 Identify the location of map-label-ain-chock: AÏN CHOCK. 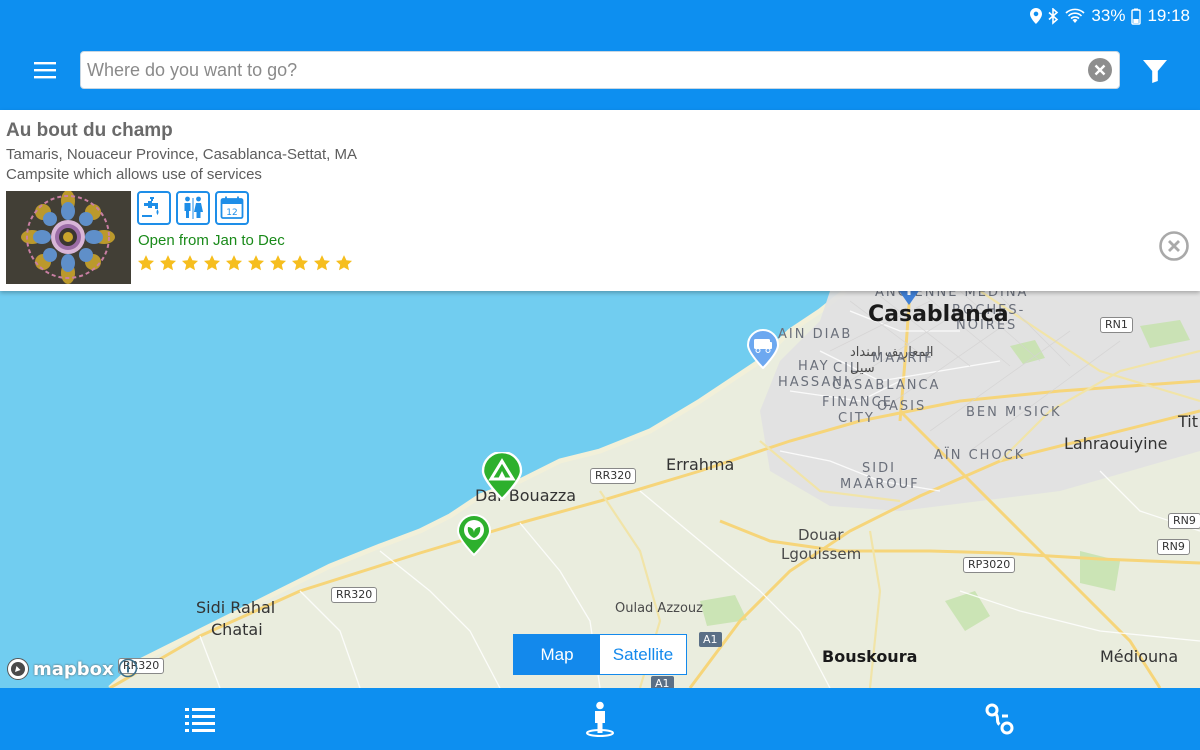
(980, 455).